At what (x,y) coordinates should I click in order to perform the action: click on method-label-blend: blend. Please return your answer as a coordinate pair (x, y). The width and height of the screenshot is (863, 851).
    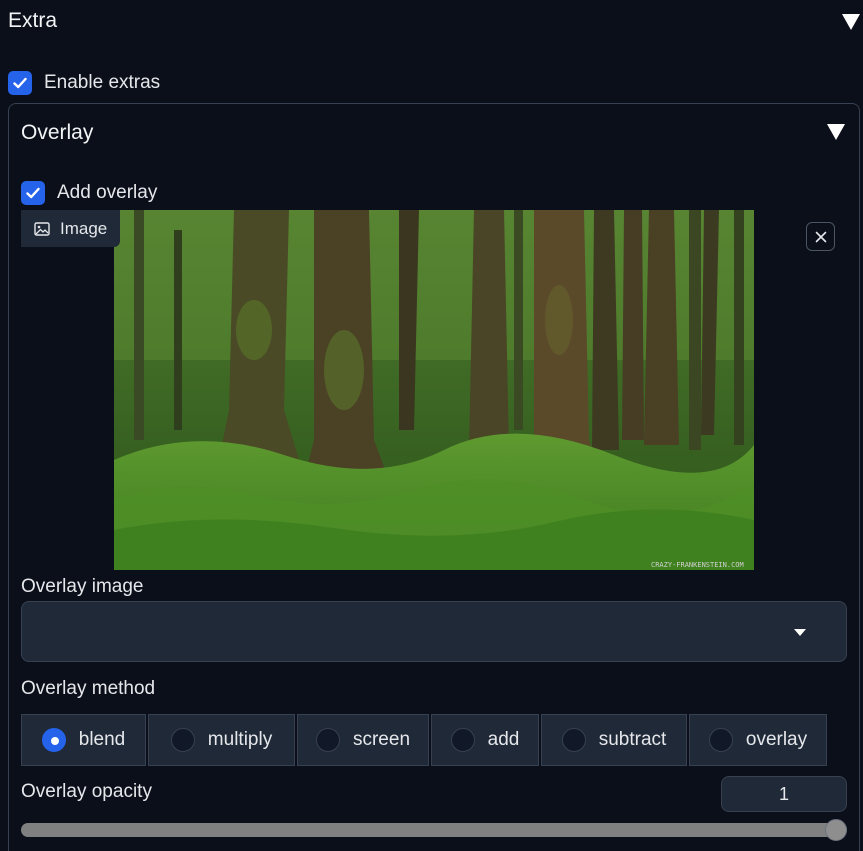
    Looking at the image, I should click on (102, 739).